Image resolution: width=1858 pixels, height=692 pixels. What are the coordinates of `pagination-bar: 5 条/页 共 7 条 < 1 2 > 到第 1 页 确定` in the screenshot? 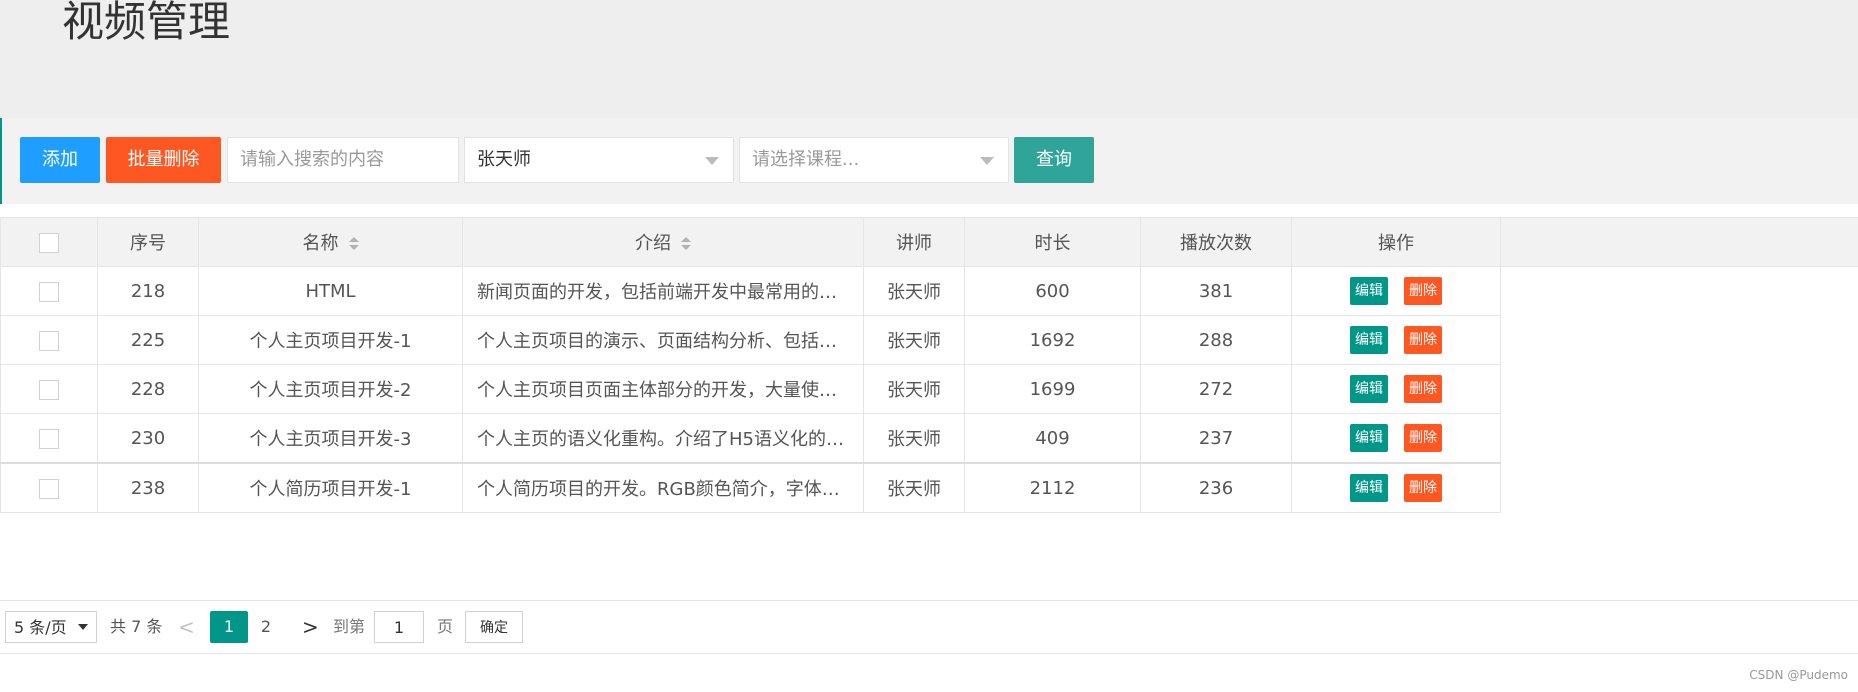 It's located at (929, 627).